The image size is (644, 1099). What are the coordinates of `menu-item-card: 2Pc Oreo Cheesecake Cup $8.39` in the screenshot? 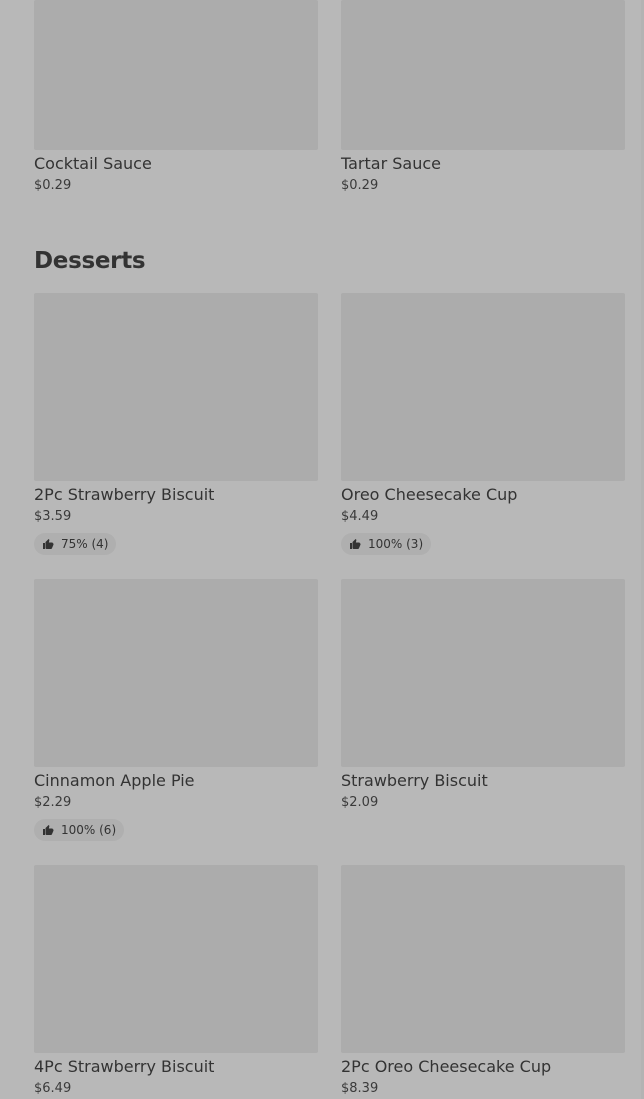 It's located at (483, 980).